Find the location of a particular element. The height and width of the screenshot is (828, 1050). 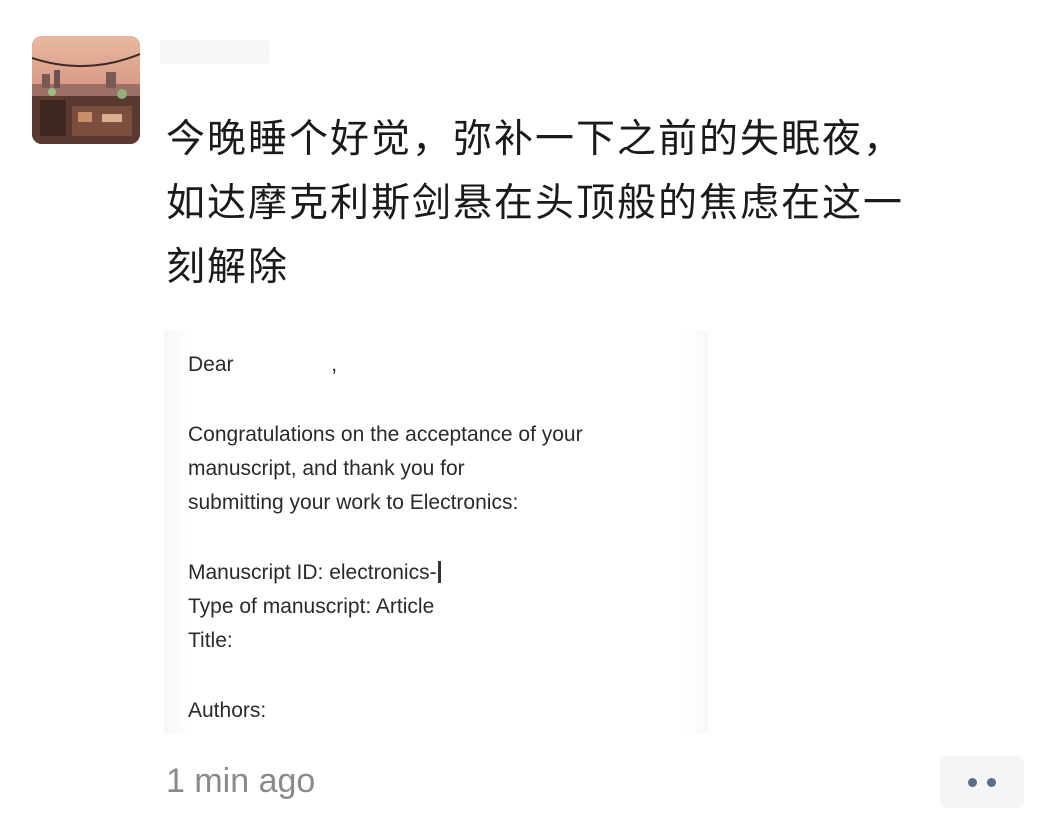

manuscript-id-label: Manuscript ID: electronics- is located at coordinates (312, 572).